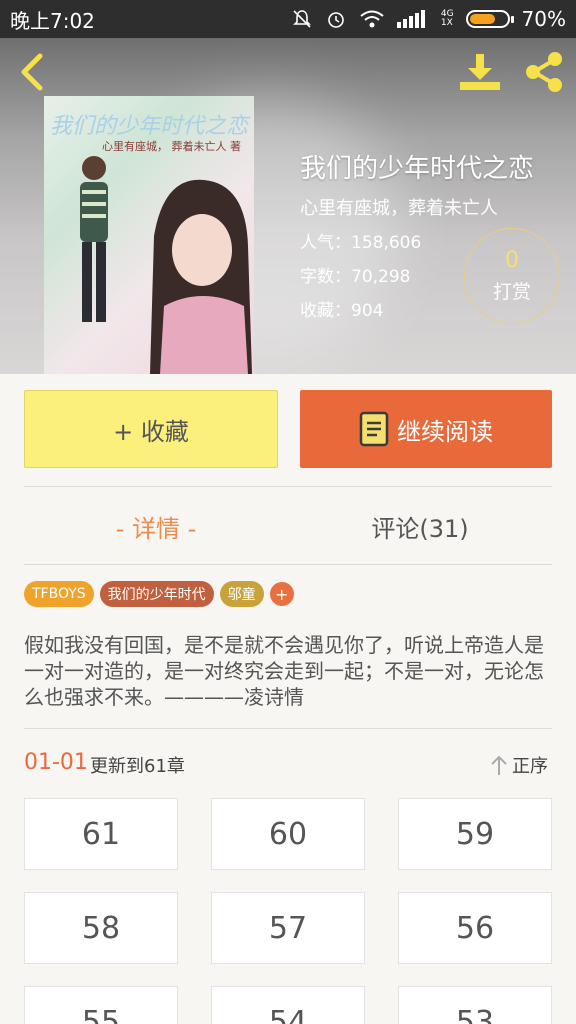 The image size is (576, 1024). What do you see at coordinates (372, 19) in the screenshot?
I see `wifi-icon` at bounding box center [372, 19].